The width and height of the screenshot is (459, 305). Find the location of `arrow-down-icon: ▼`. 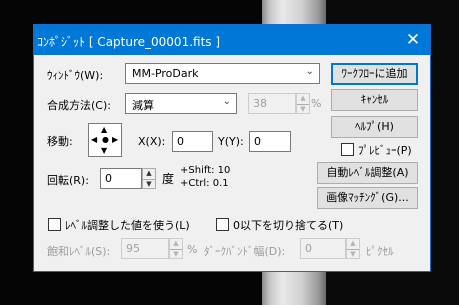

arrow-down-icon: ▼ is located at coordinates (104, 151).